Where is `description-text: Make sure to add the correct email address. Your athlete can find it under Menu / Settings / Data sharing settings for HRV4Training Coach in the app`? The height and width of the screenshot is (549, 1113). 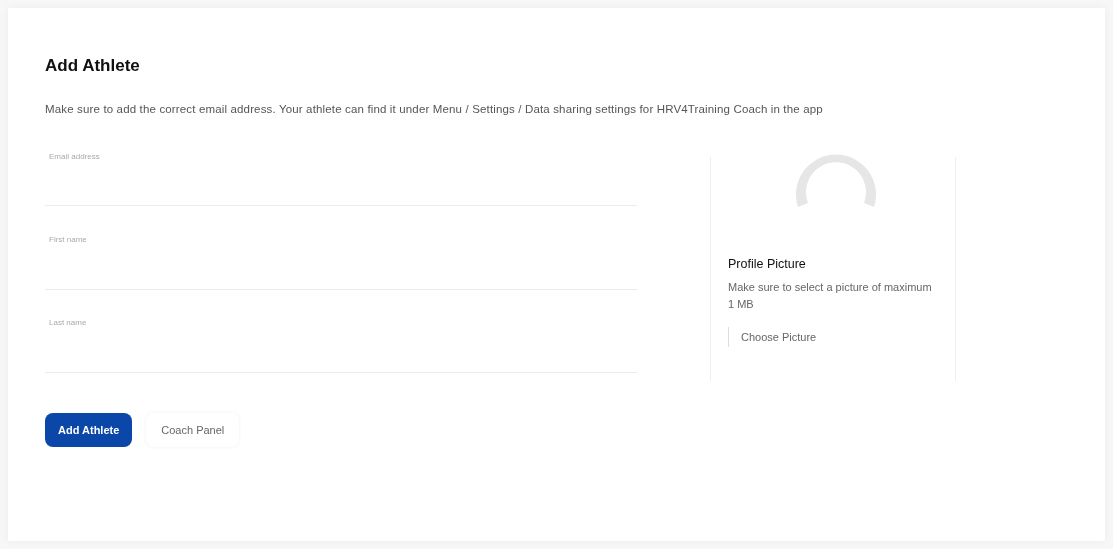 description-text: Make sure to add the correct email address. Your athlete can find it under Menu / Settings / Data sharing settings for HRV4Training Coach in the app is located at coordinates (434, 109).